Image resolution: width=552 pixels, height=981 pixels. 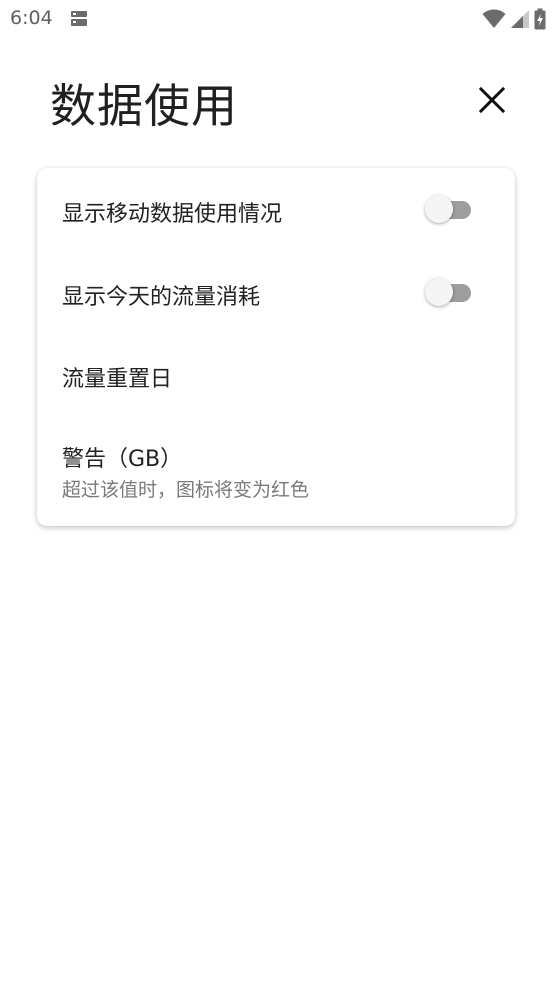 What do you see at coordinates (186, 490) in the screenshot?
I see `setting-summary: 超过该值时，图标将变为红色` at bounding box center [186, 490].